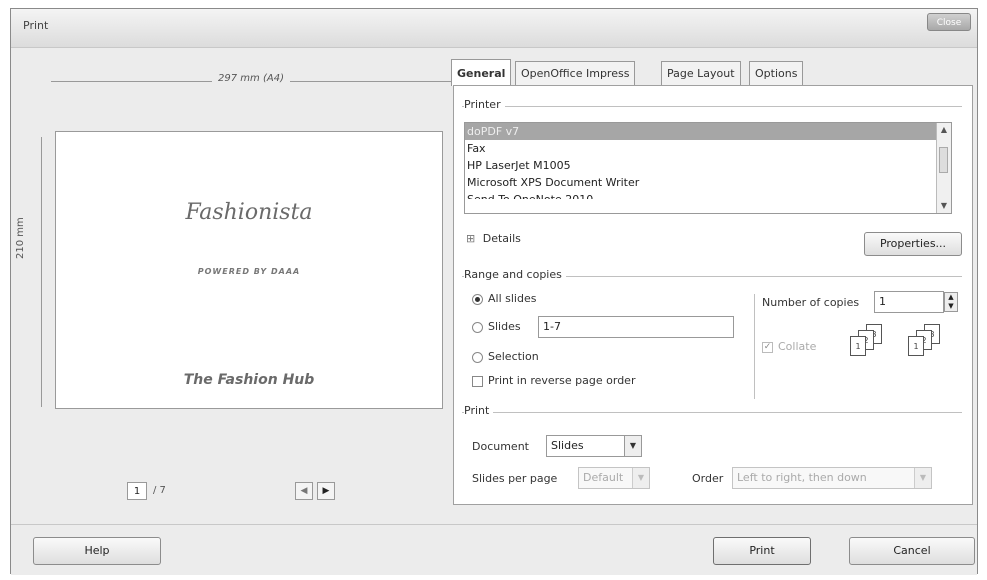 Image resolution: width=987 pixels, height=580 pixels. I want to click on printer-section-divider, so click(712, 106).